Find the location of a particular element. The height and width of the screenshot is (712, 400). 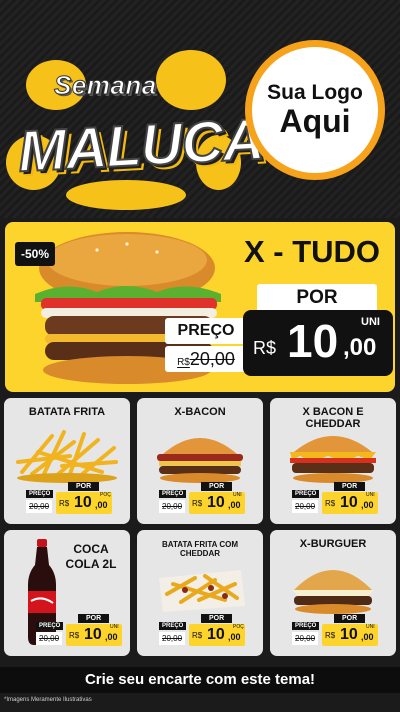

product-card: X-BACON PREÇO 20,00 POR R$ 10,00 UNI is located at coordinates (200, 461).